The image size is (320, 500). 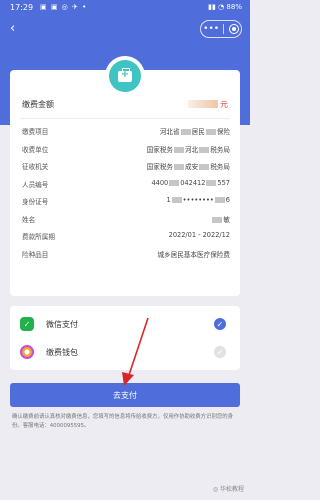 What do you see at coordinates (35, 184) in the screenshot?
I see `detail-key: 人员编号` at bounding box center [35, 184].